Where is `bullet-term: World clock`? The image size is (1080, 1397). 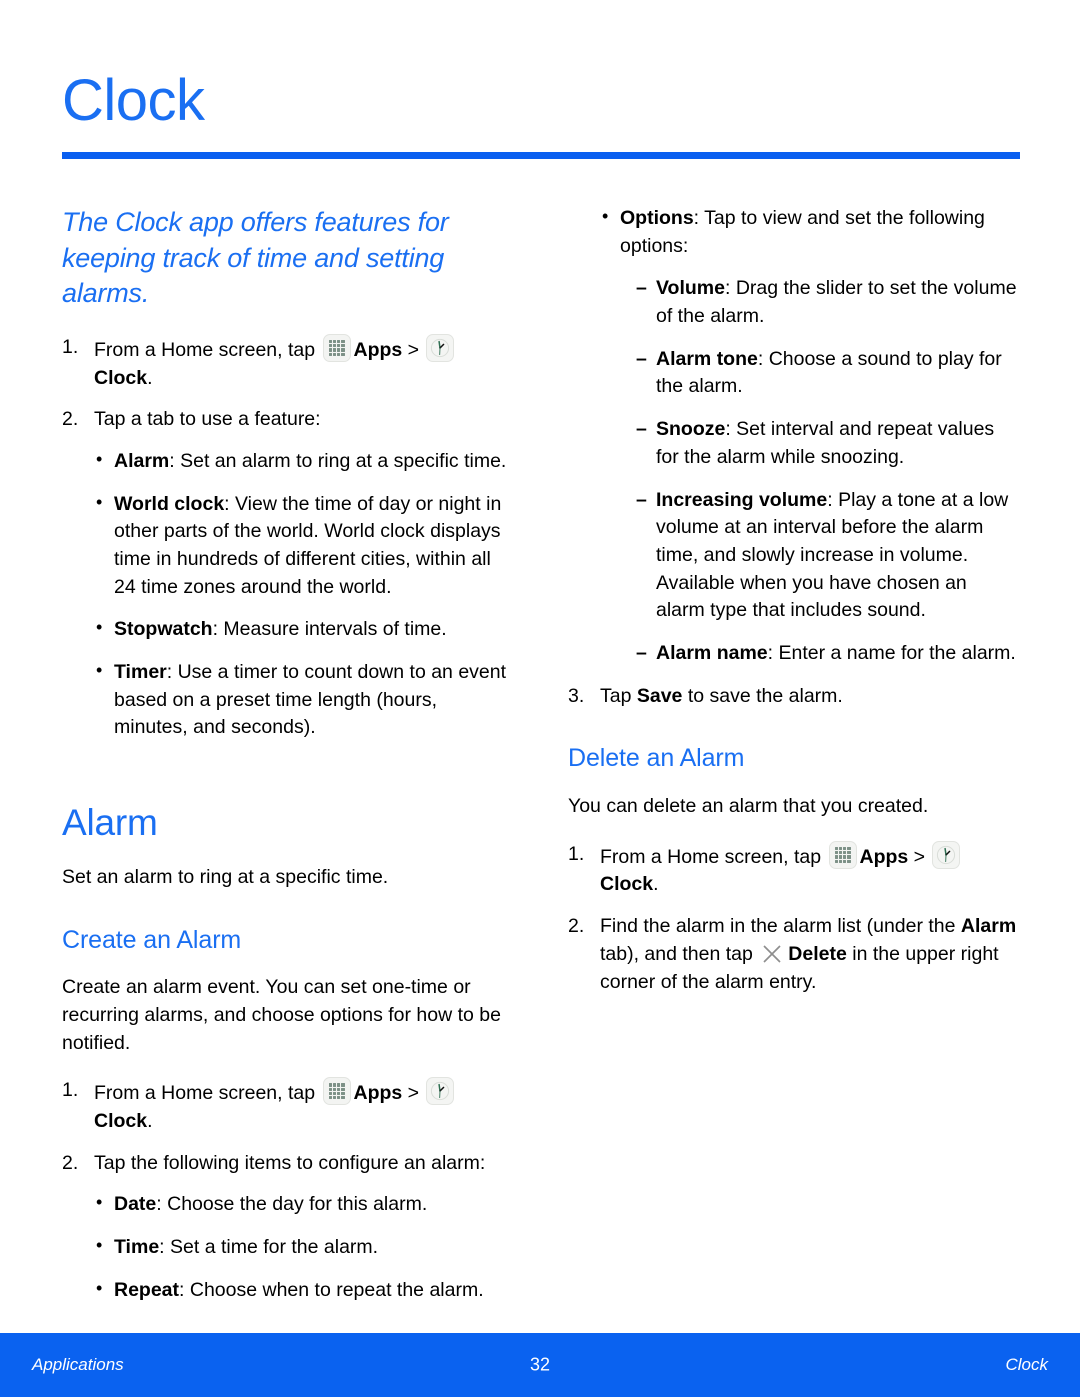 bullet-term: World clock is located at coordinates (169, 503).